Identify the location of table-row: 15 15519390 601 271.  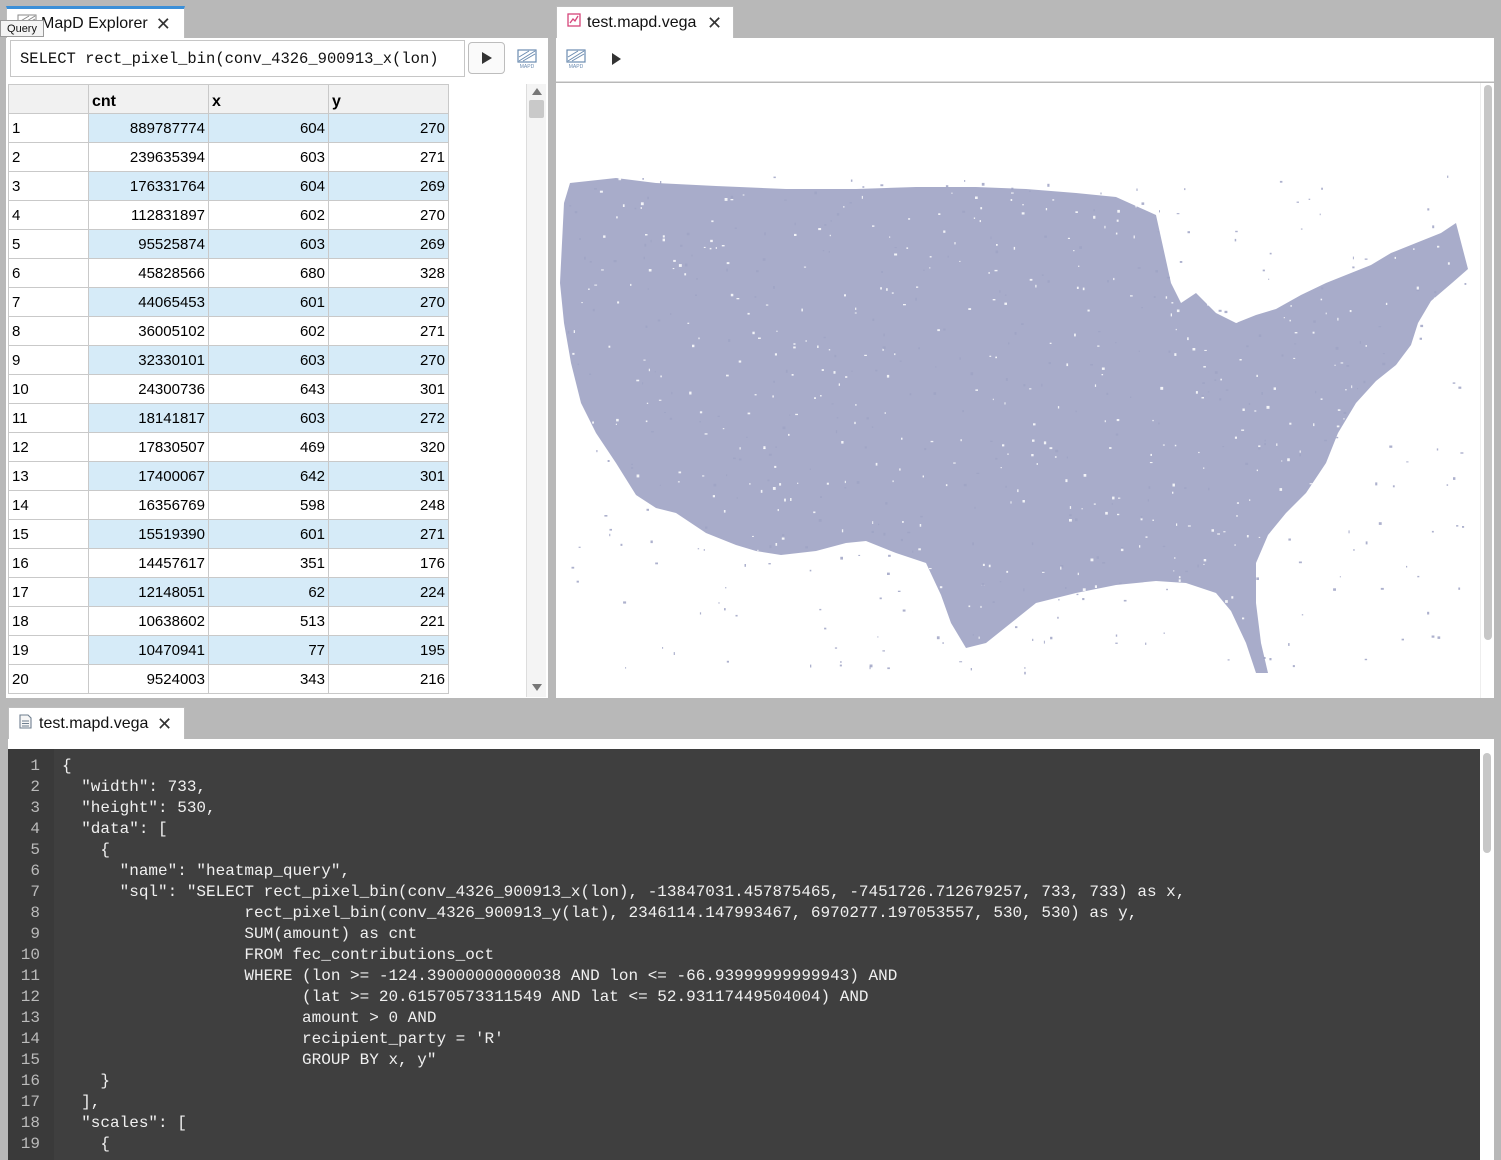
(228, 534).